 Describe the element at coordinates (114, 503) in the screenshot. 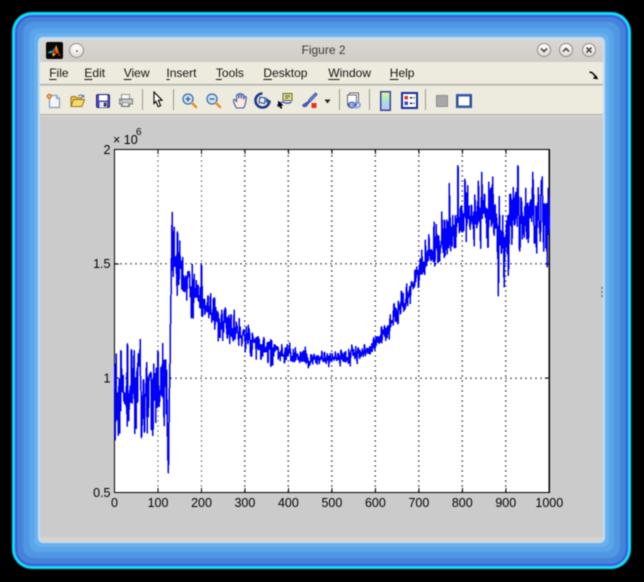

I see `svg-text: 0` at that location.